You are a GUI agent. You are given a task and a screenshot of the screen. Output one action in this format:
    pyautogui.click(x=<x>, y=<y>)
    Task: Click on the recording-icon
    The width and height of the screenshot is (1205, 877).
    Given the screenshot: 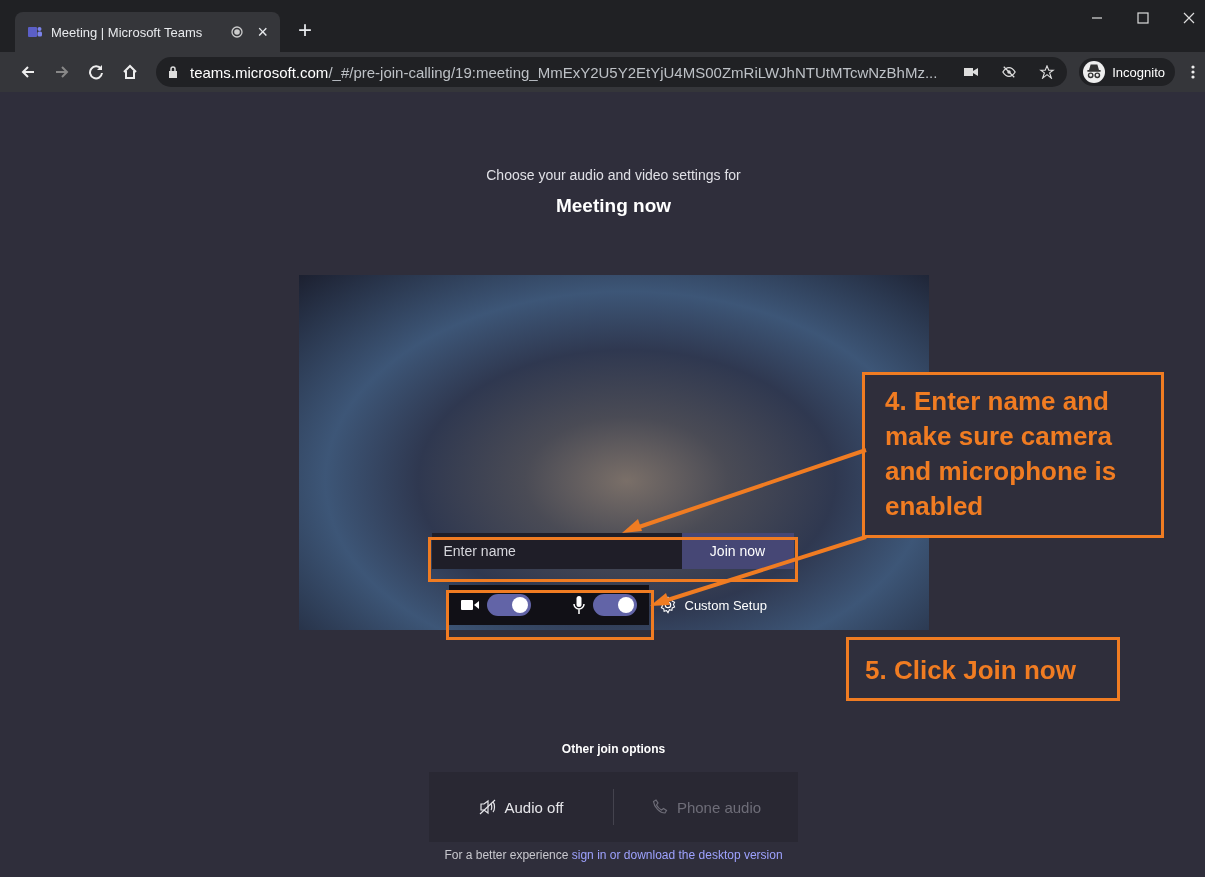 What is the action you would take?
    pyautogui.click(x=237, y=32)
    